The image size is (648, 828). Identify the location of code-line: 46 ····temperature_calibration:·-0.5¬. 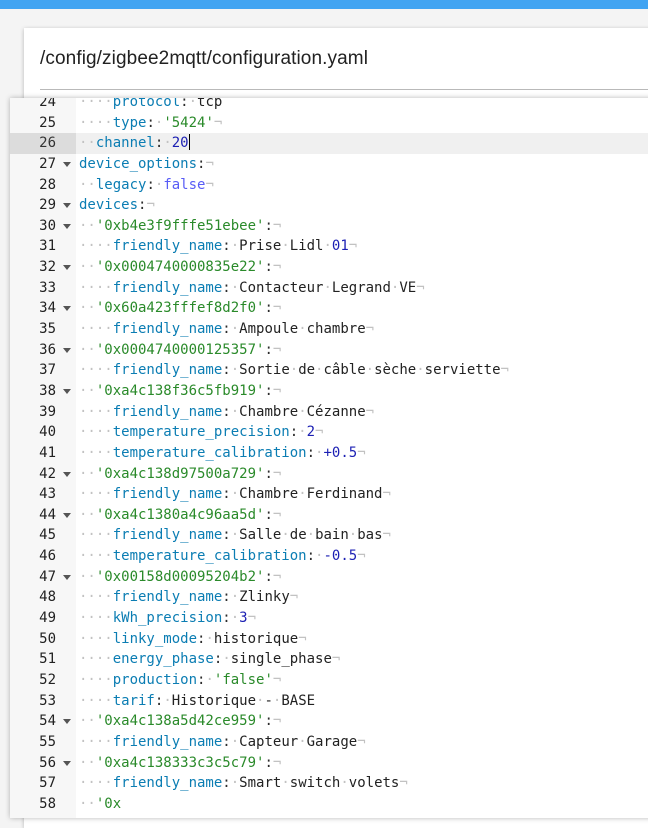
(329, 556).